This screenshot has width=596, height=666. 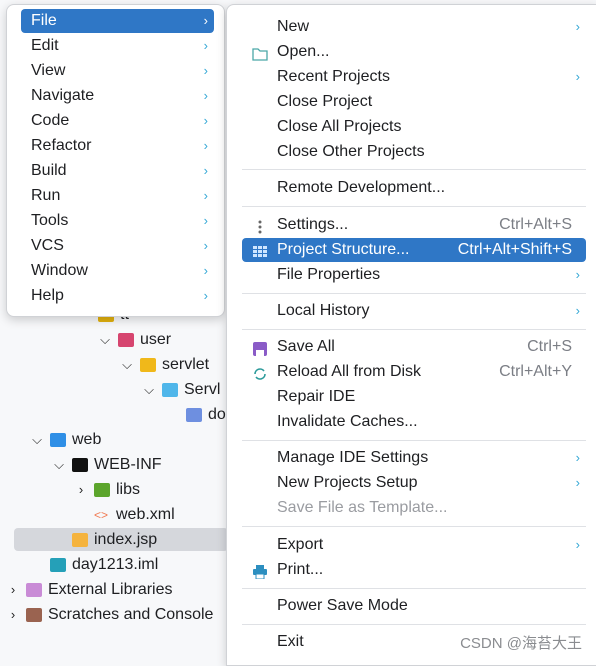 I want to click on tree-item: ⌵ web, so click(x=65, y=440).